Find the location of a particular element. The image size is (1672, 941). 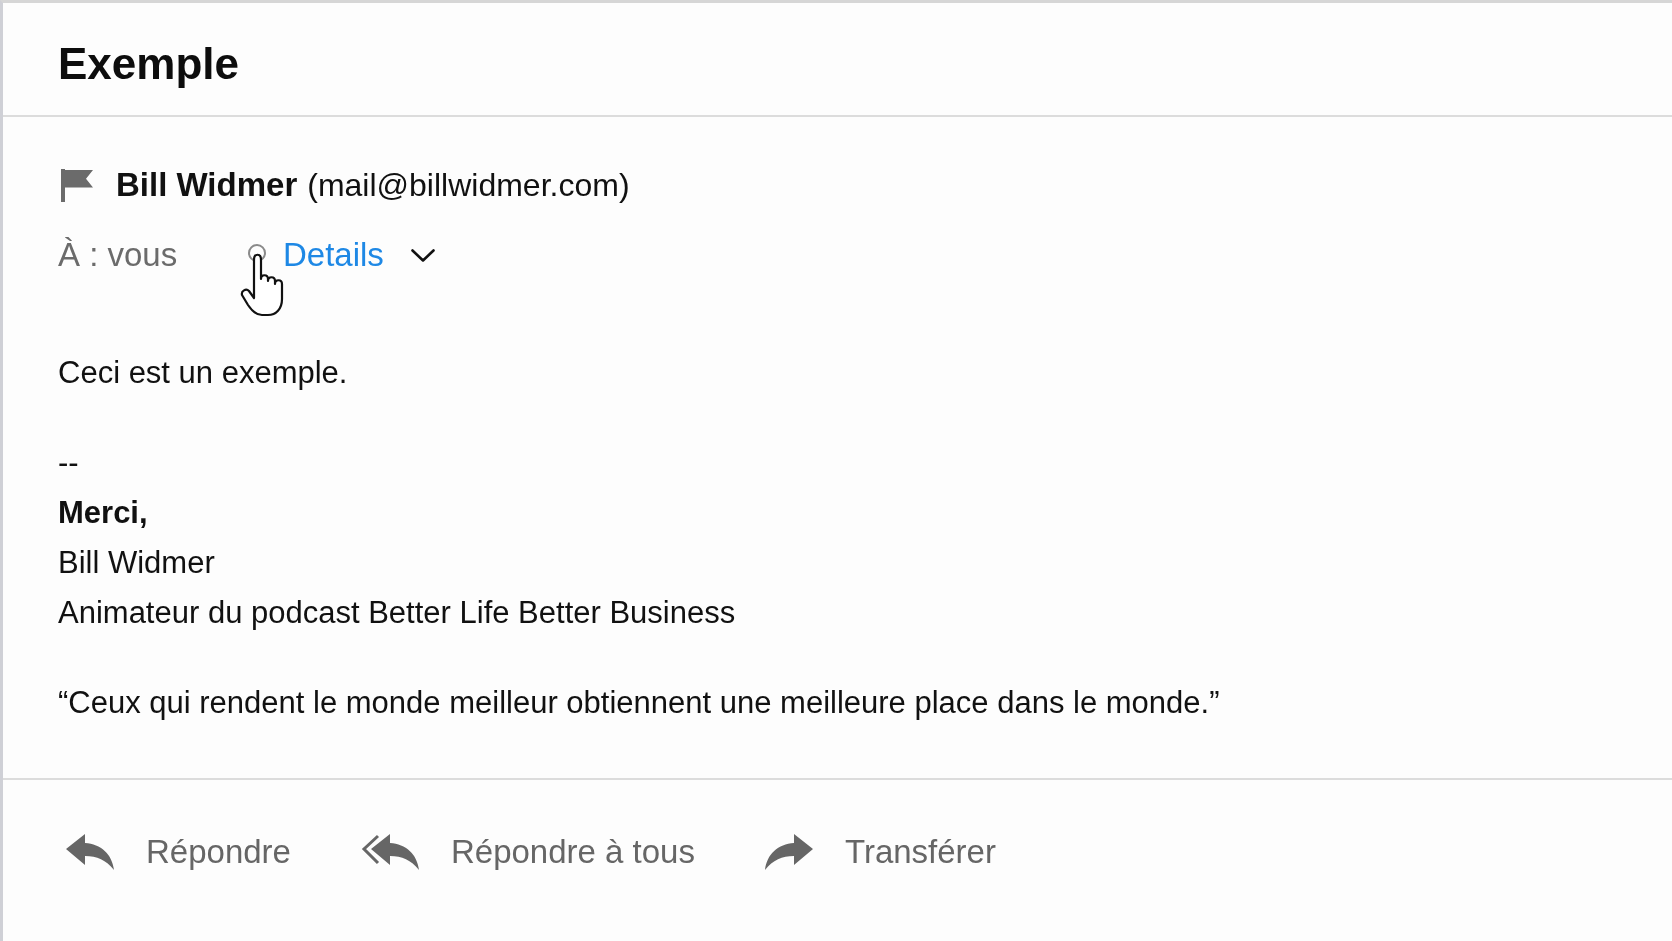

sender-name: Bill Widmer is located at coordinates (207, 185).